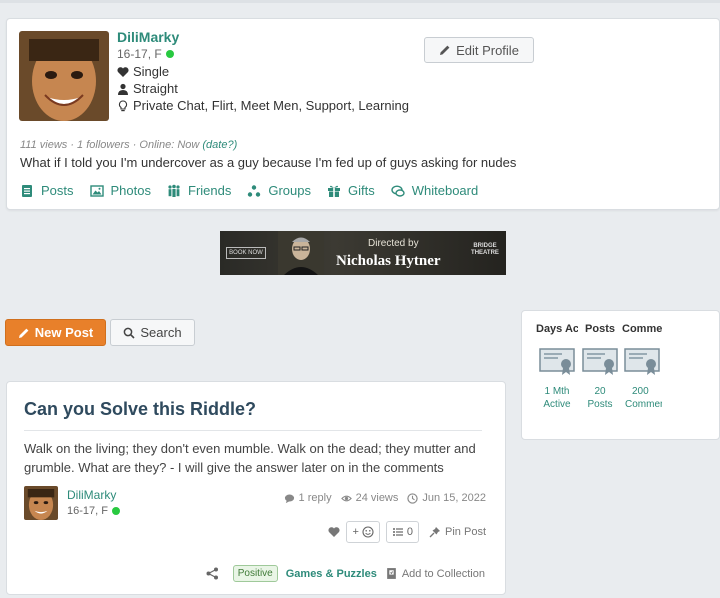 This screenshot has height=598, width=720. I want to click on author-avatar, so click(41, 503).